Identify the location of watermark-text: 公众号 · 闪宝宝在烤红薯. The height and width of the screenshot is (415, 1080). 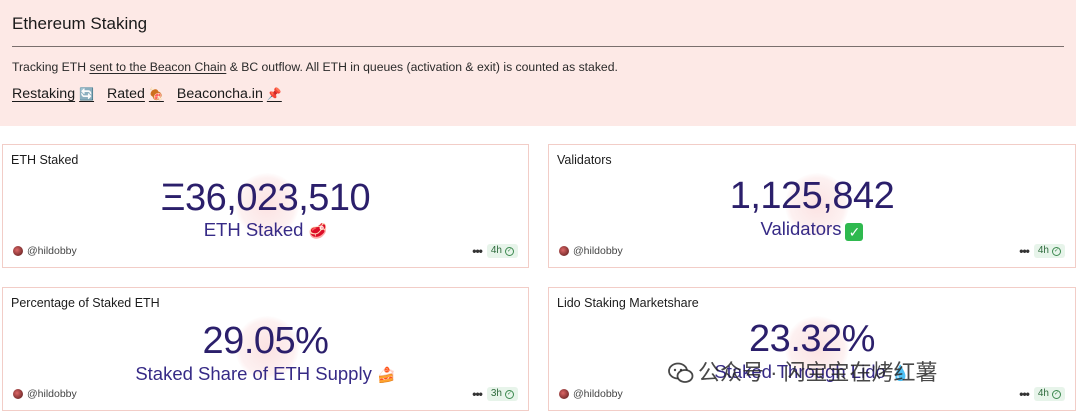
(818, 372).